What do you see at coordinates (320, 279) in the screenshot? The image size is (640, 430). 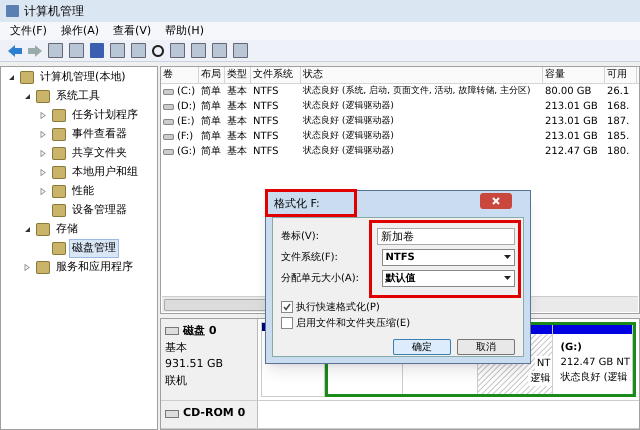 I see `field-label: 分配单元大小(A):` at bounding box center [320, 279].